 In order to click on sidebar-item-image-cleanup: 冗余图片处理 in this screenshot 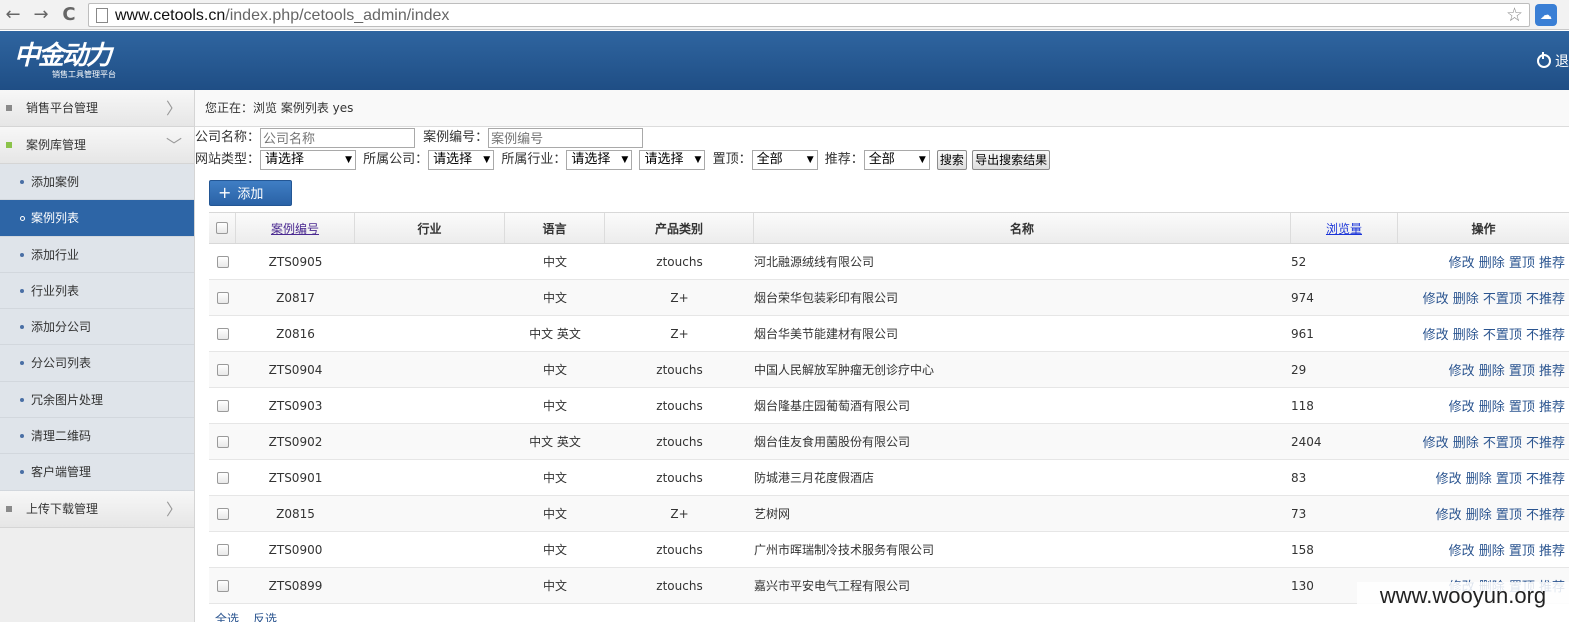, I will do `click(97, 400)`.